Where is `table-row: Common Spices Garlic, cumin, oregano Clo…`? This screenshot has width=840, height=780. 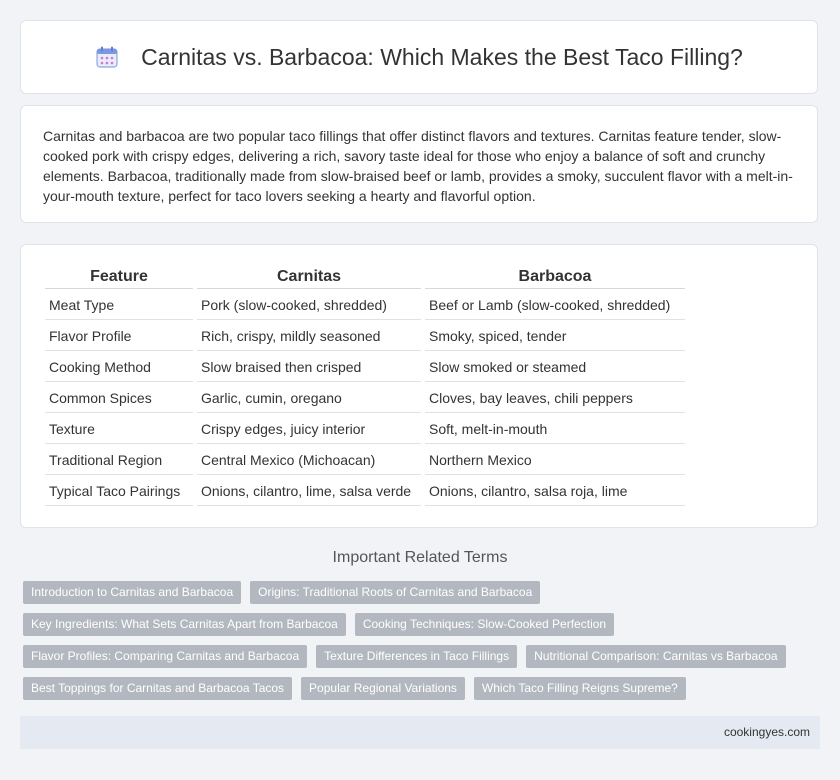 table-row: Common Spices Garlic, cumin, oregano Clo… is located at coordinates (365, 398).